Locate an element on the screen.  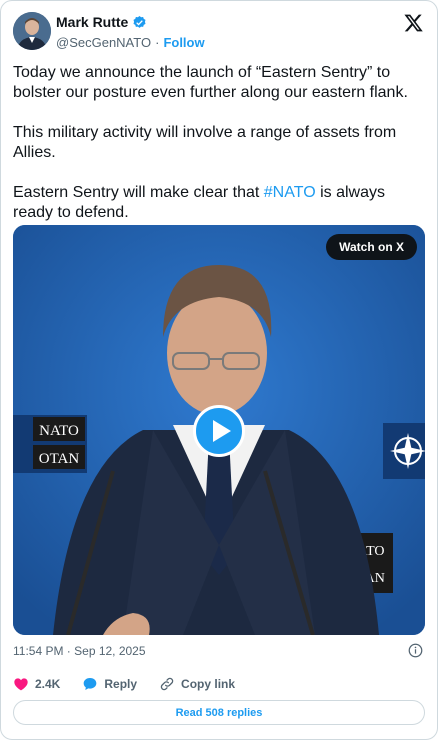
author-handle: @SecGenNATO is located at coordinates (103, 42).